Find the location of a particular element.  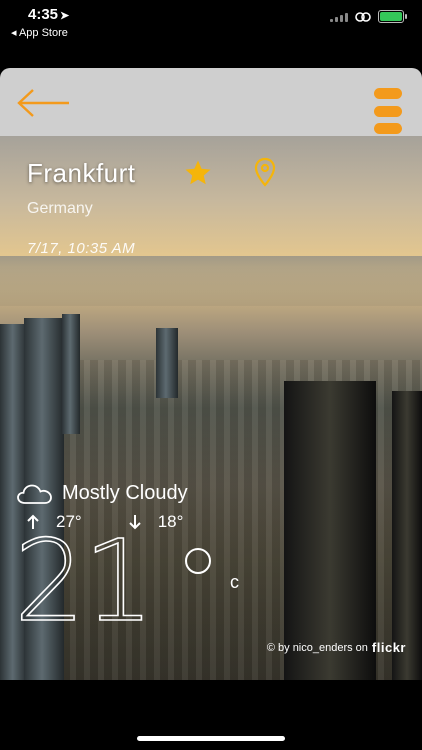

location-arrow-icon: ➤ is located at coordinates (65, 16).